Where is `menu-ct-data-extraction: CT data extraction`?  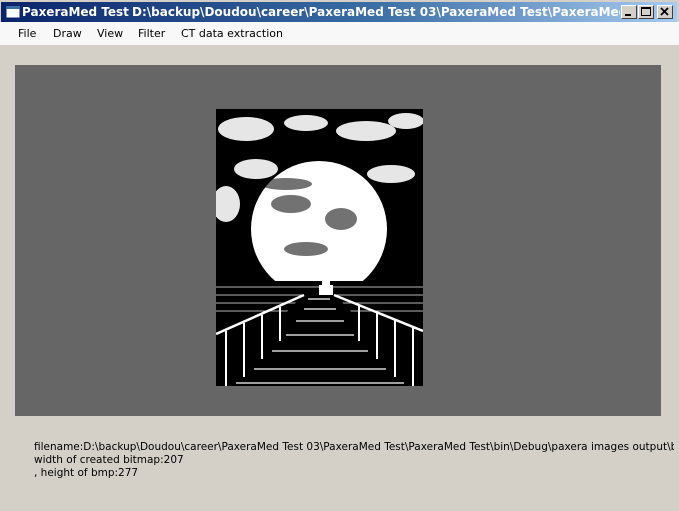 menu-ct-data-extraction: CT data extraction is located at coordinates (232, 33).